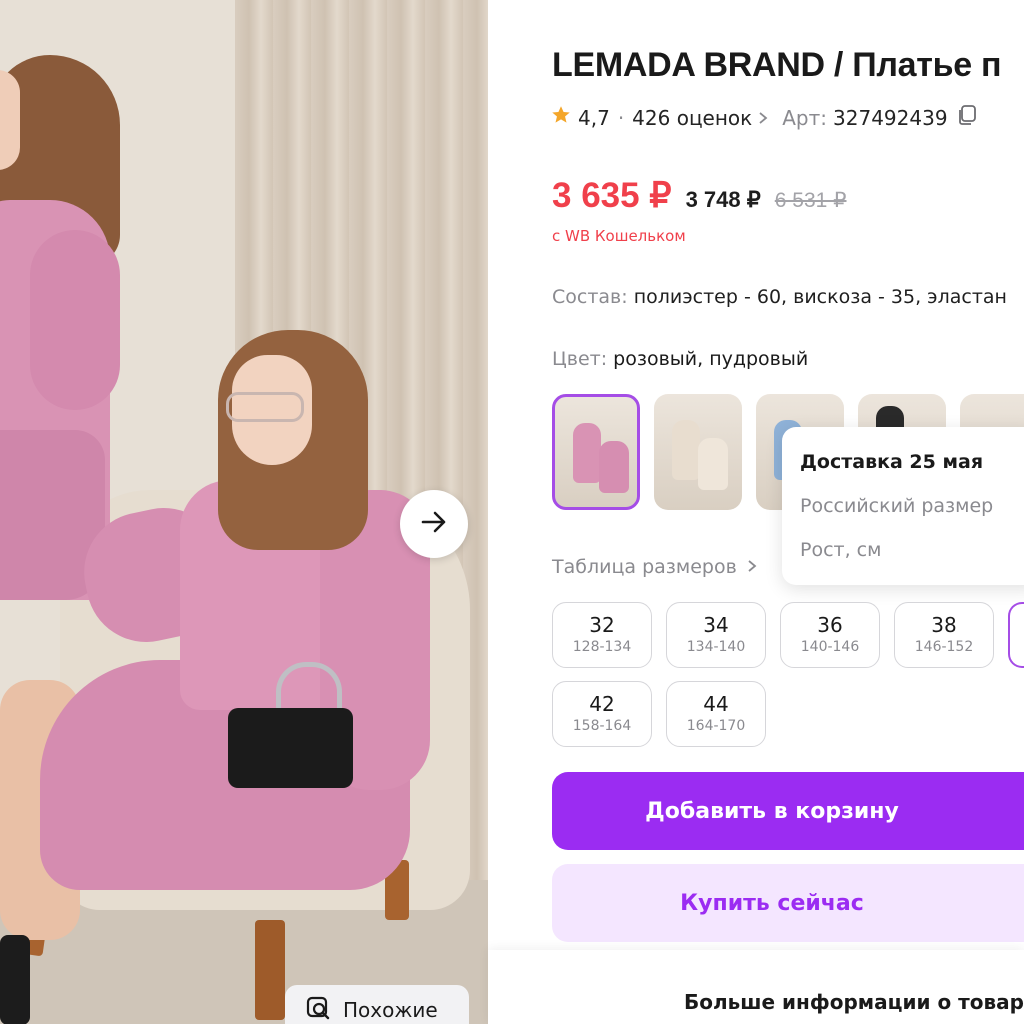  What do you see at coordinates (967, 117) in the screenshot?
I see `copy-icon` at bounding box center [967, 117].